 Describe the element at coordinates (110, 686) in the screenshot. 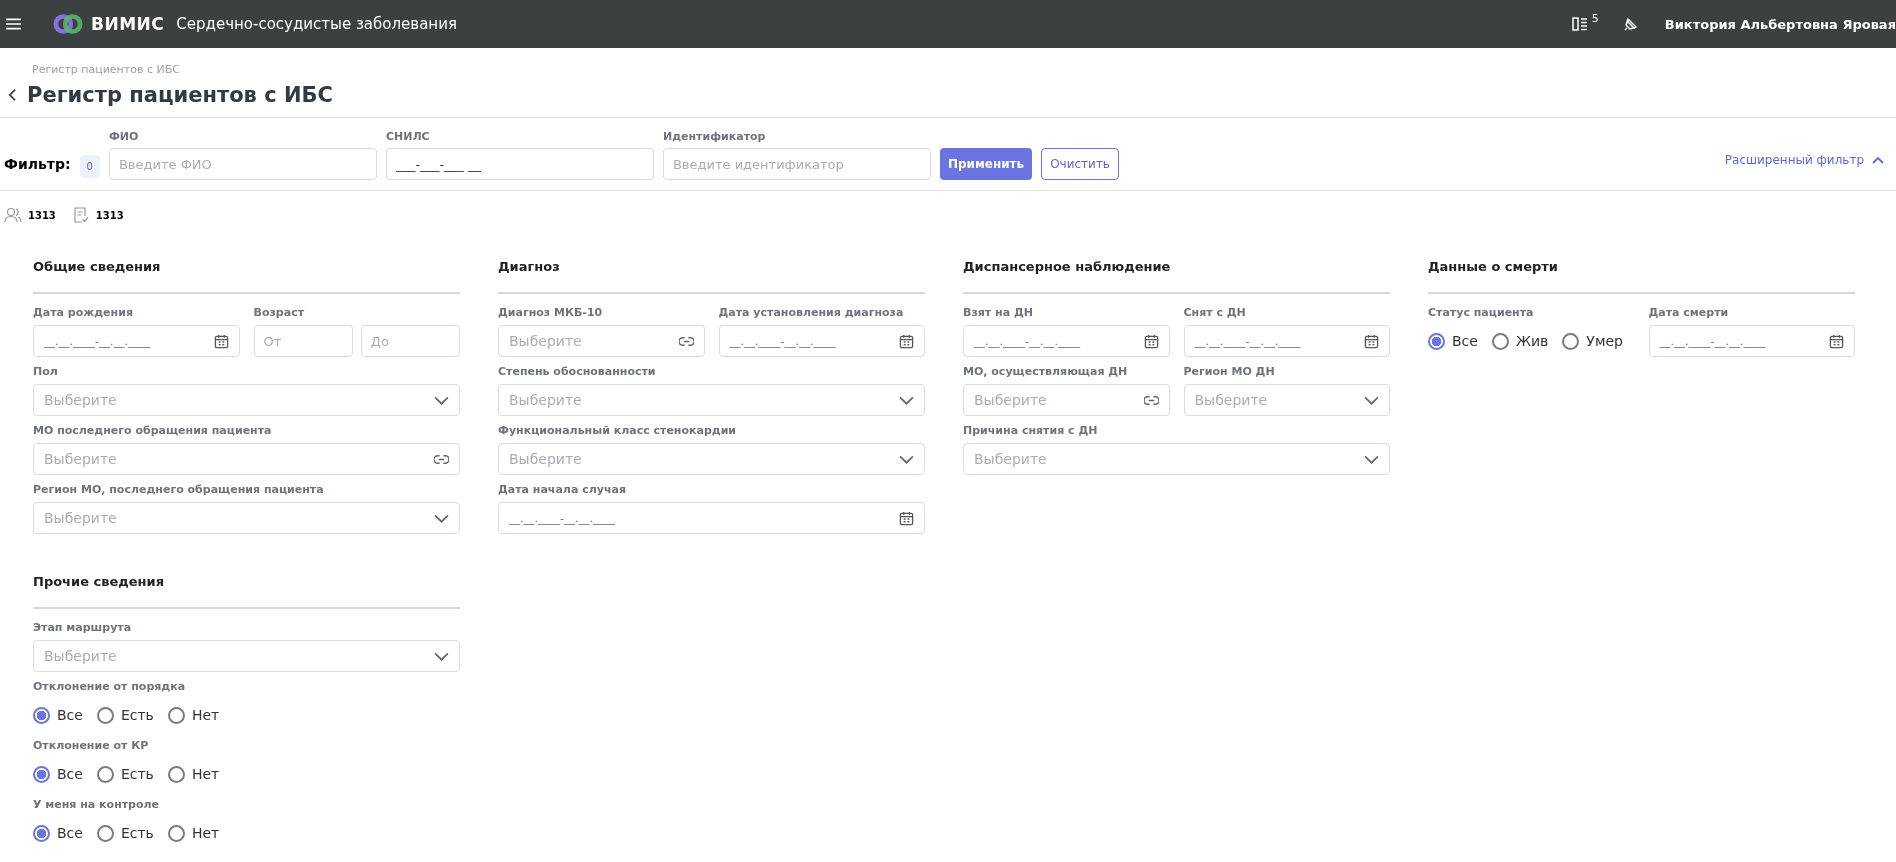

I see `field-label: Отклонение от порядка` at that location.